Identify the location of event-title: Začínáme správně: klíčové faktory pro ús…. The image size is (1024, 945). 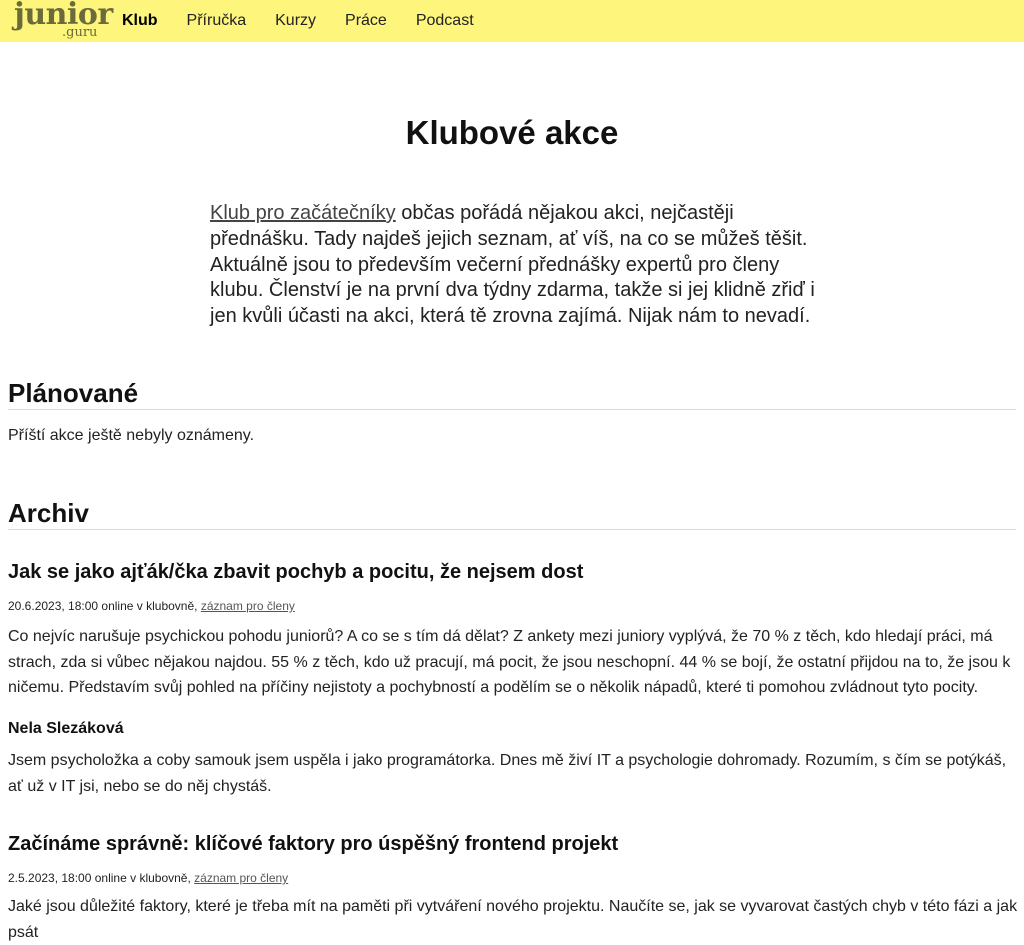
(313, 844).